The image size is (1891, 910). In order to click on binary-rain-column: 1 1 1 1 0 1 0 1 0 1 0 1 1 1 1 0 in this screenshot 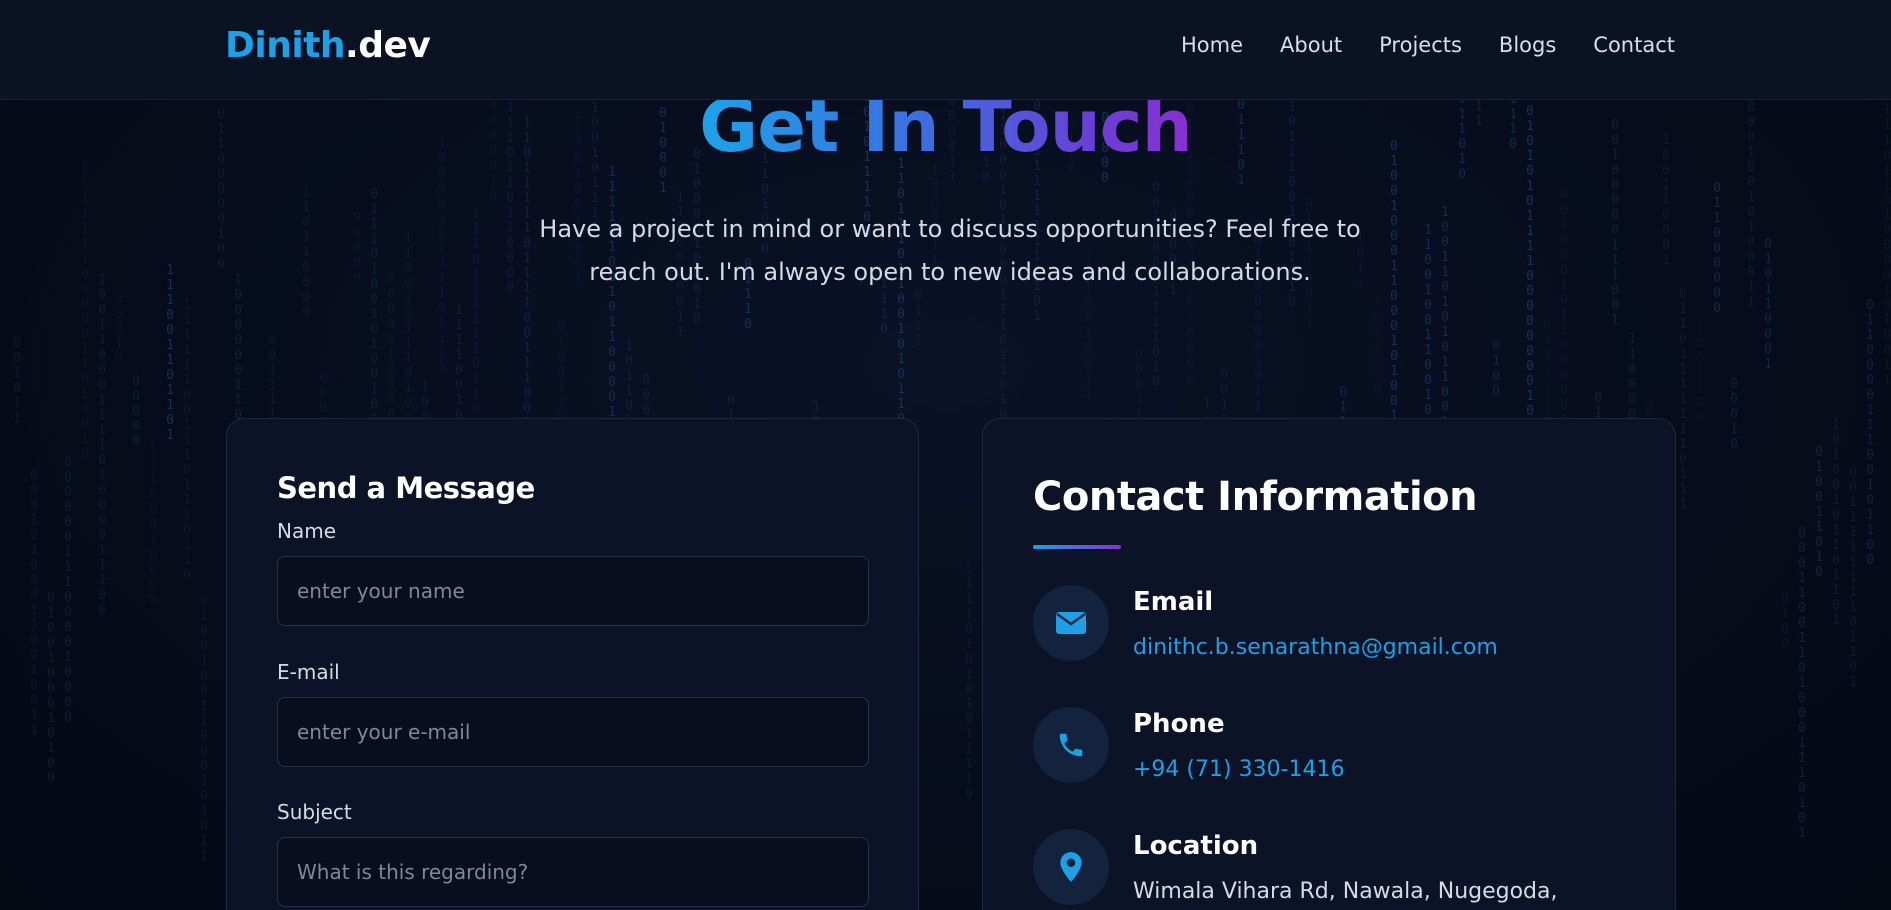, I will do `click(969, 682)`.